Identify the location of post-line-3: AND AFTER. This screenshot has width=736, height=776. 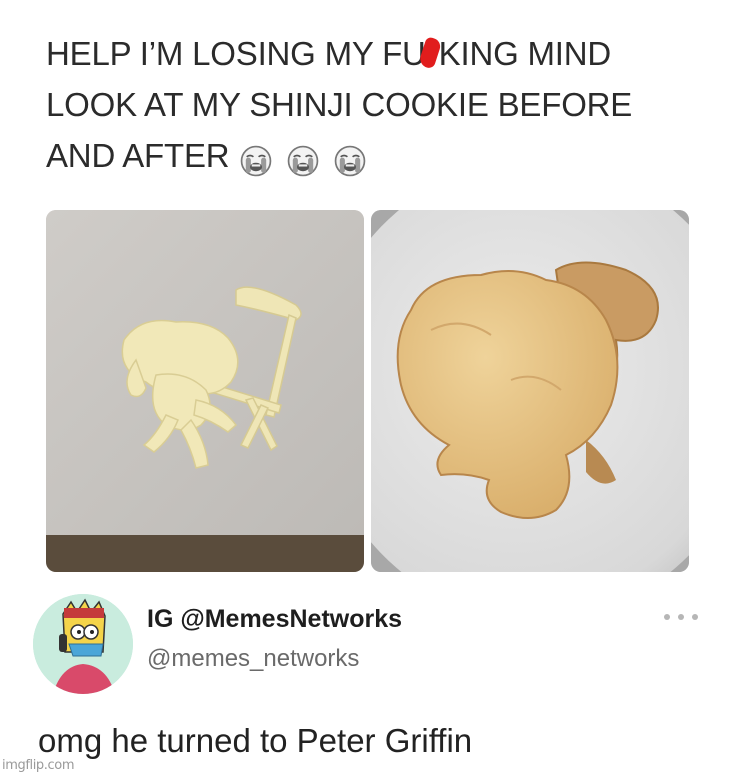
(376, 157).